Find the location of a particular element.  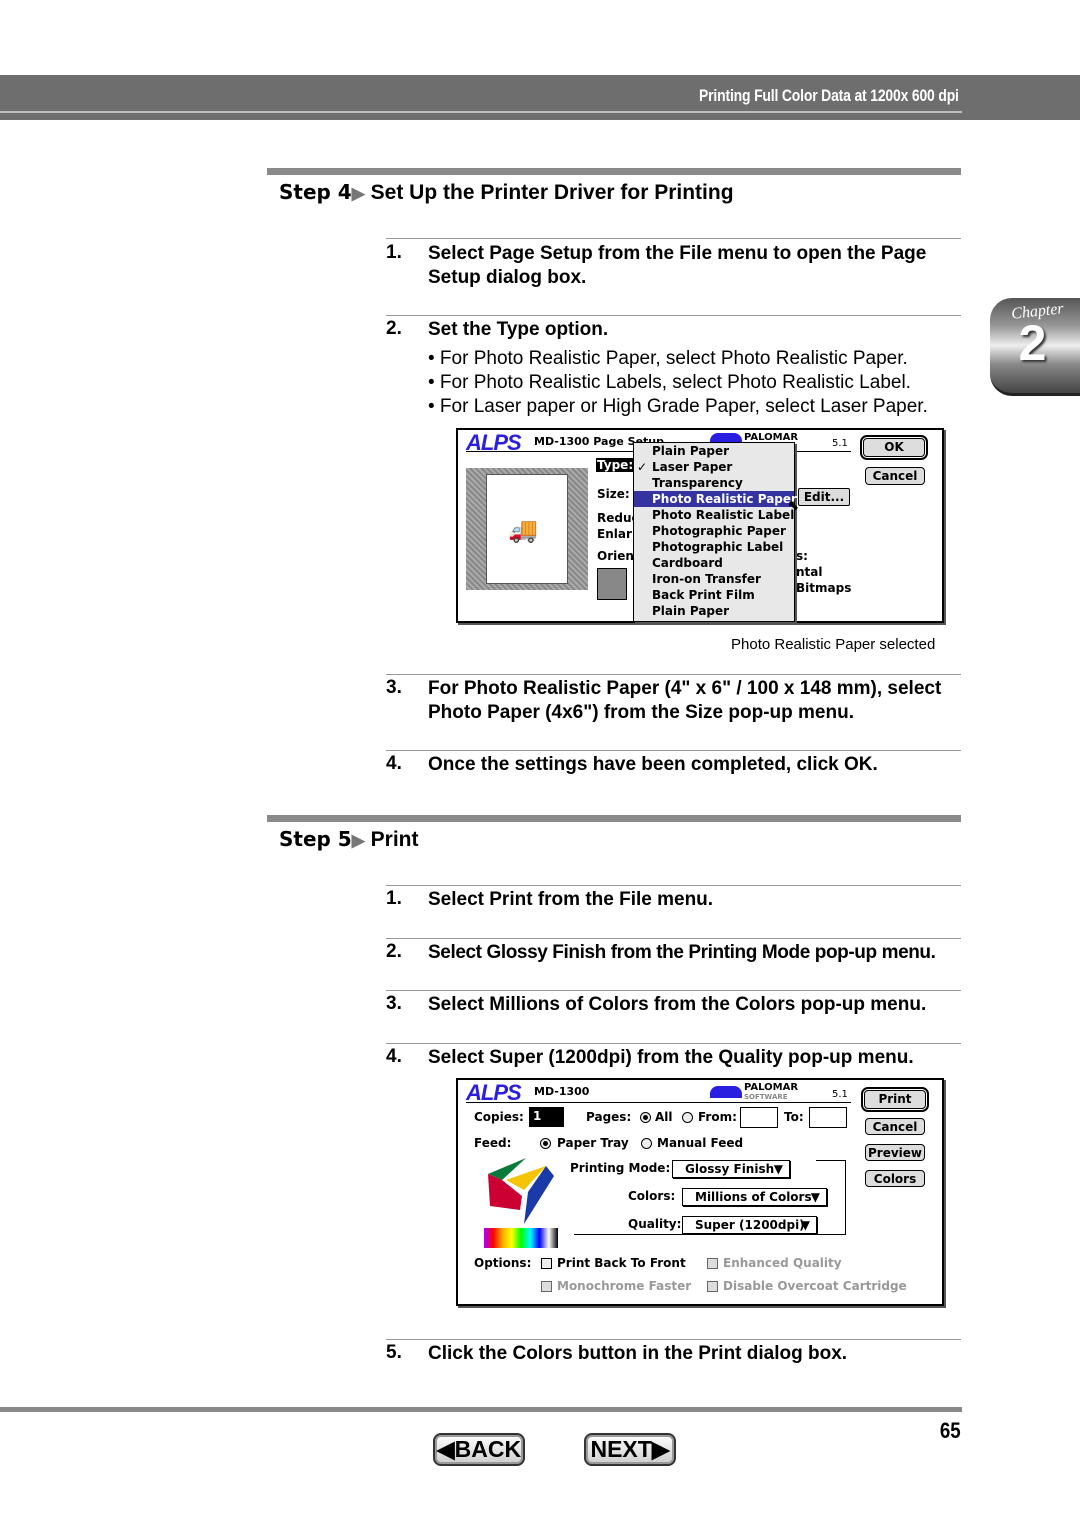

disable-overcoat-label: Disable Overcoat Cartridge is located at coordinates (815, 1286).